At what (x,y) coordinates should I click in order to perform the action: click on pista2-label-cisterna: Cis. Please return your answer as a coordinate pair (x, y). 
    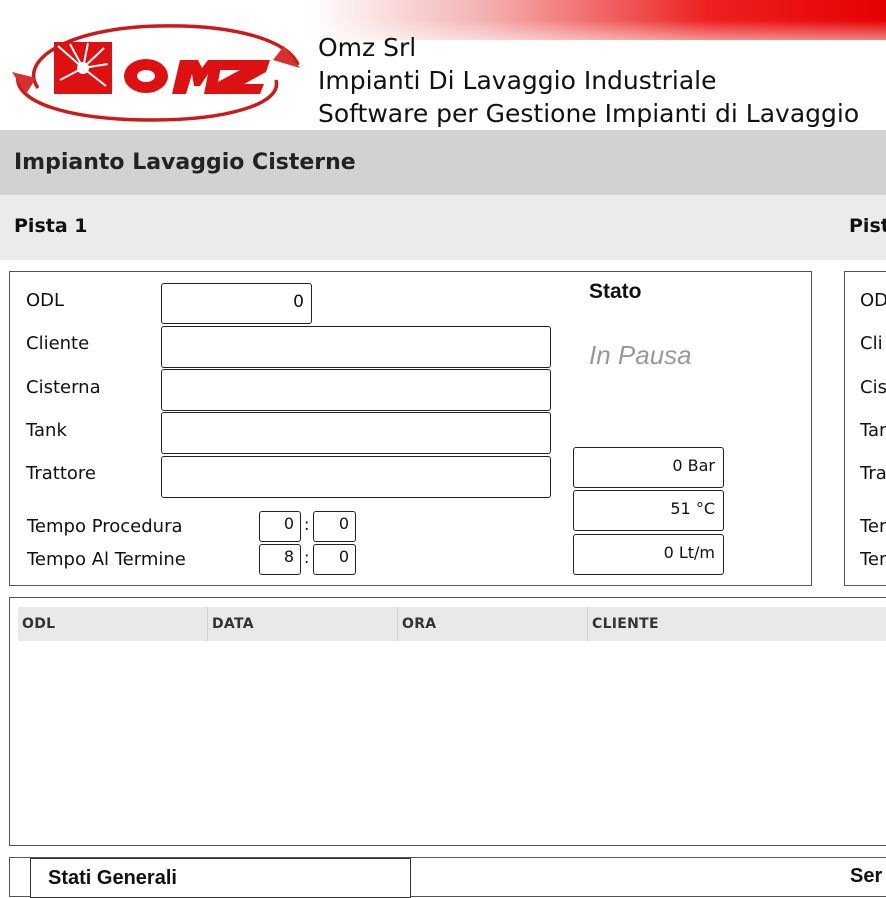
    Looking at the image, I should click on (873, 387).